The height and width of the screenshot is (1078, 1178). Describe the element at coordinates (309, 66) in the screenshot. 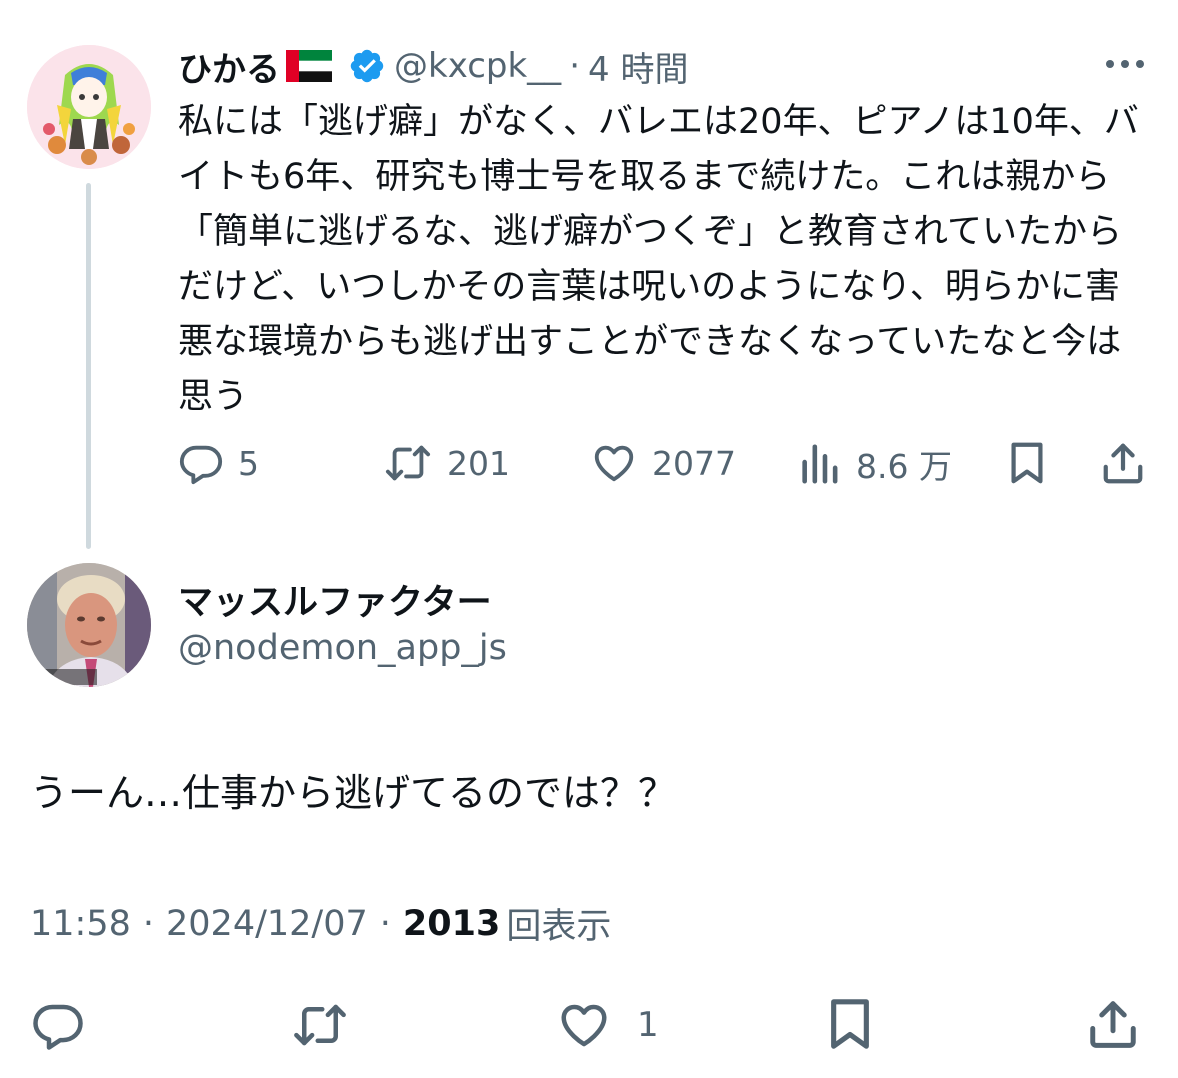

I see `uae-flag-icon` at that location.